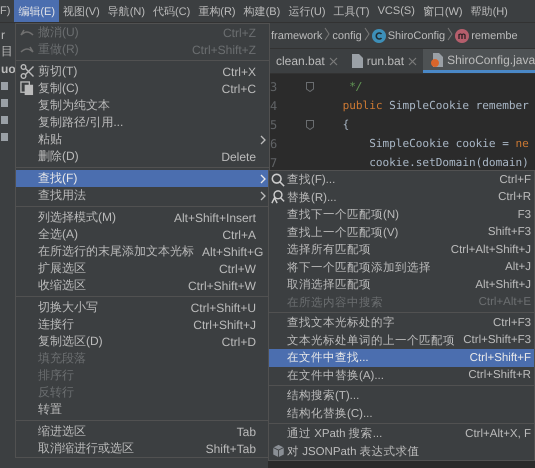 Image resolution: width=535 pixels, height=468 pixels. Describe the element at coordinates (273, 163) in the screenshot. I see `line-number: 7` at that location.